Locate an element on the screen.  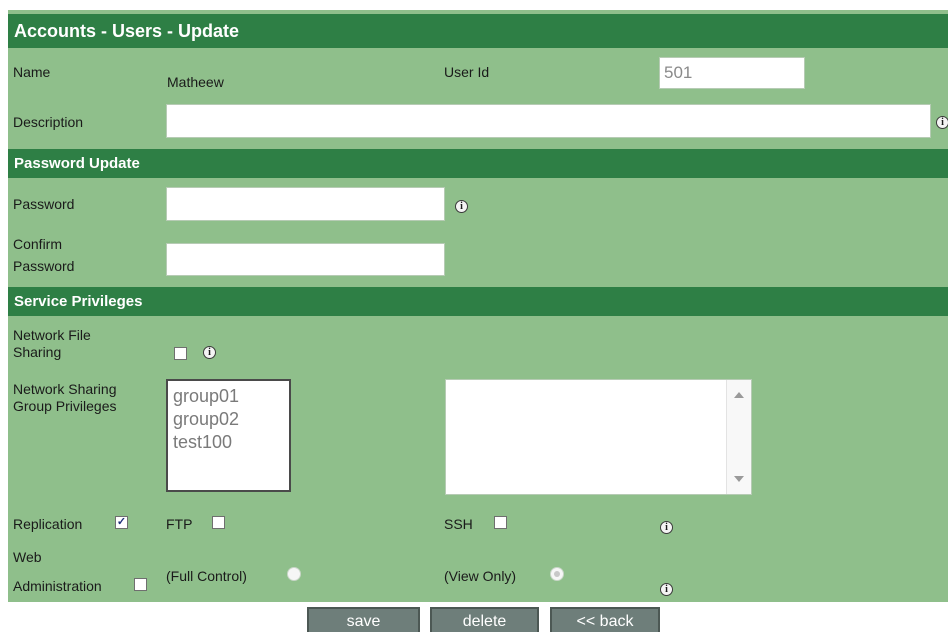
userid-label: User Id is located at coordinates (467, 72).